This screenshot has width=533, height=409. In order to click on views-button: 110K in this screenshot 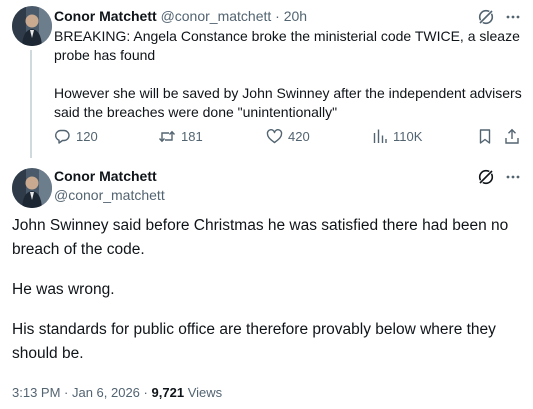, I will do `click(397, 136)`.